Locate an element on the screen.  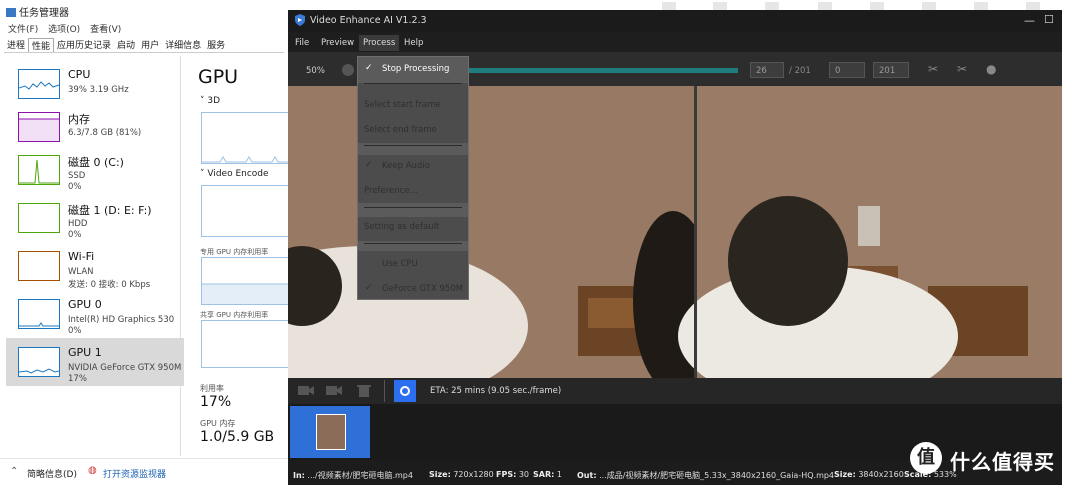
gpu0-mini-graph is located at coordinates (39, 314).